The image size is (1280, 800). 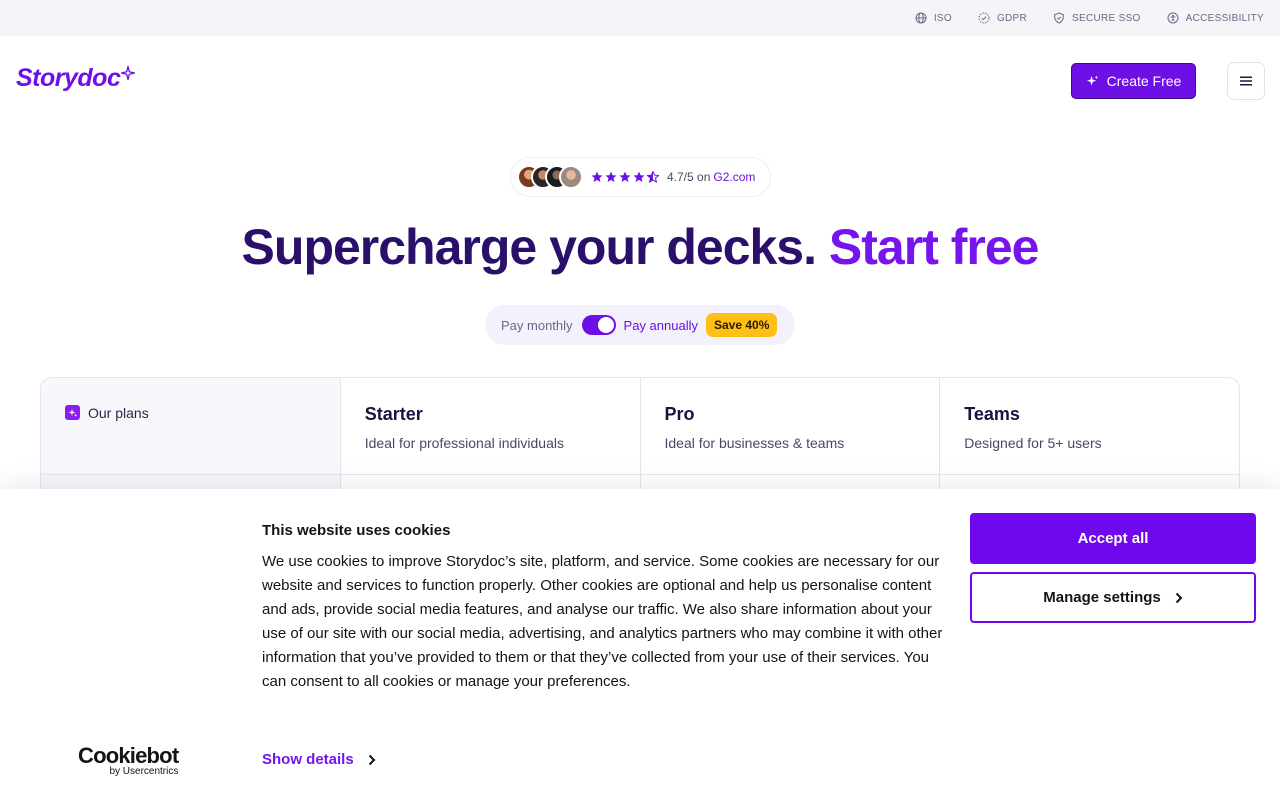 I want to click on cookie-title: This website uses cookies, so click(x=356, y=530).